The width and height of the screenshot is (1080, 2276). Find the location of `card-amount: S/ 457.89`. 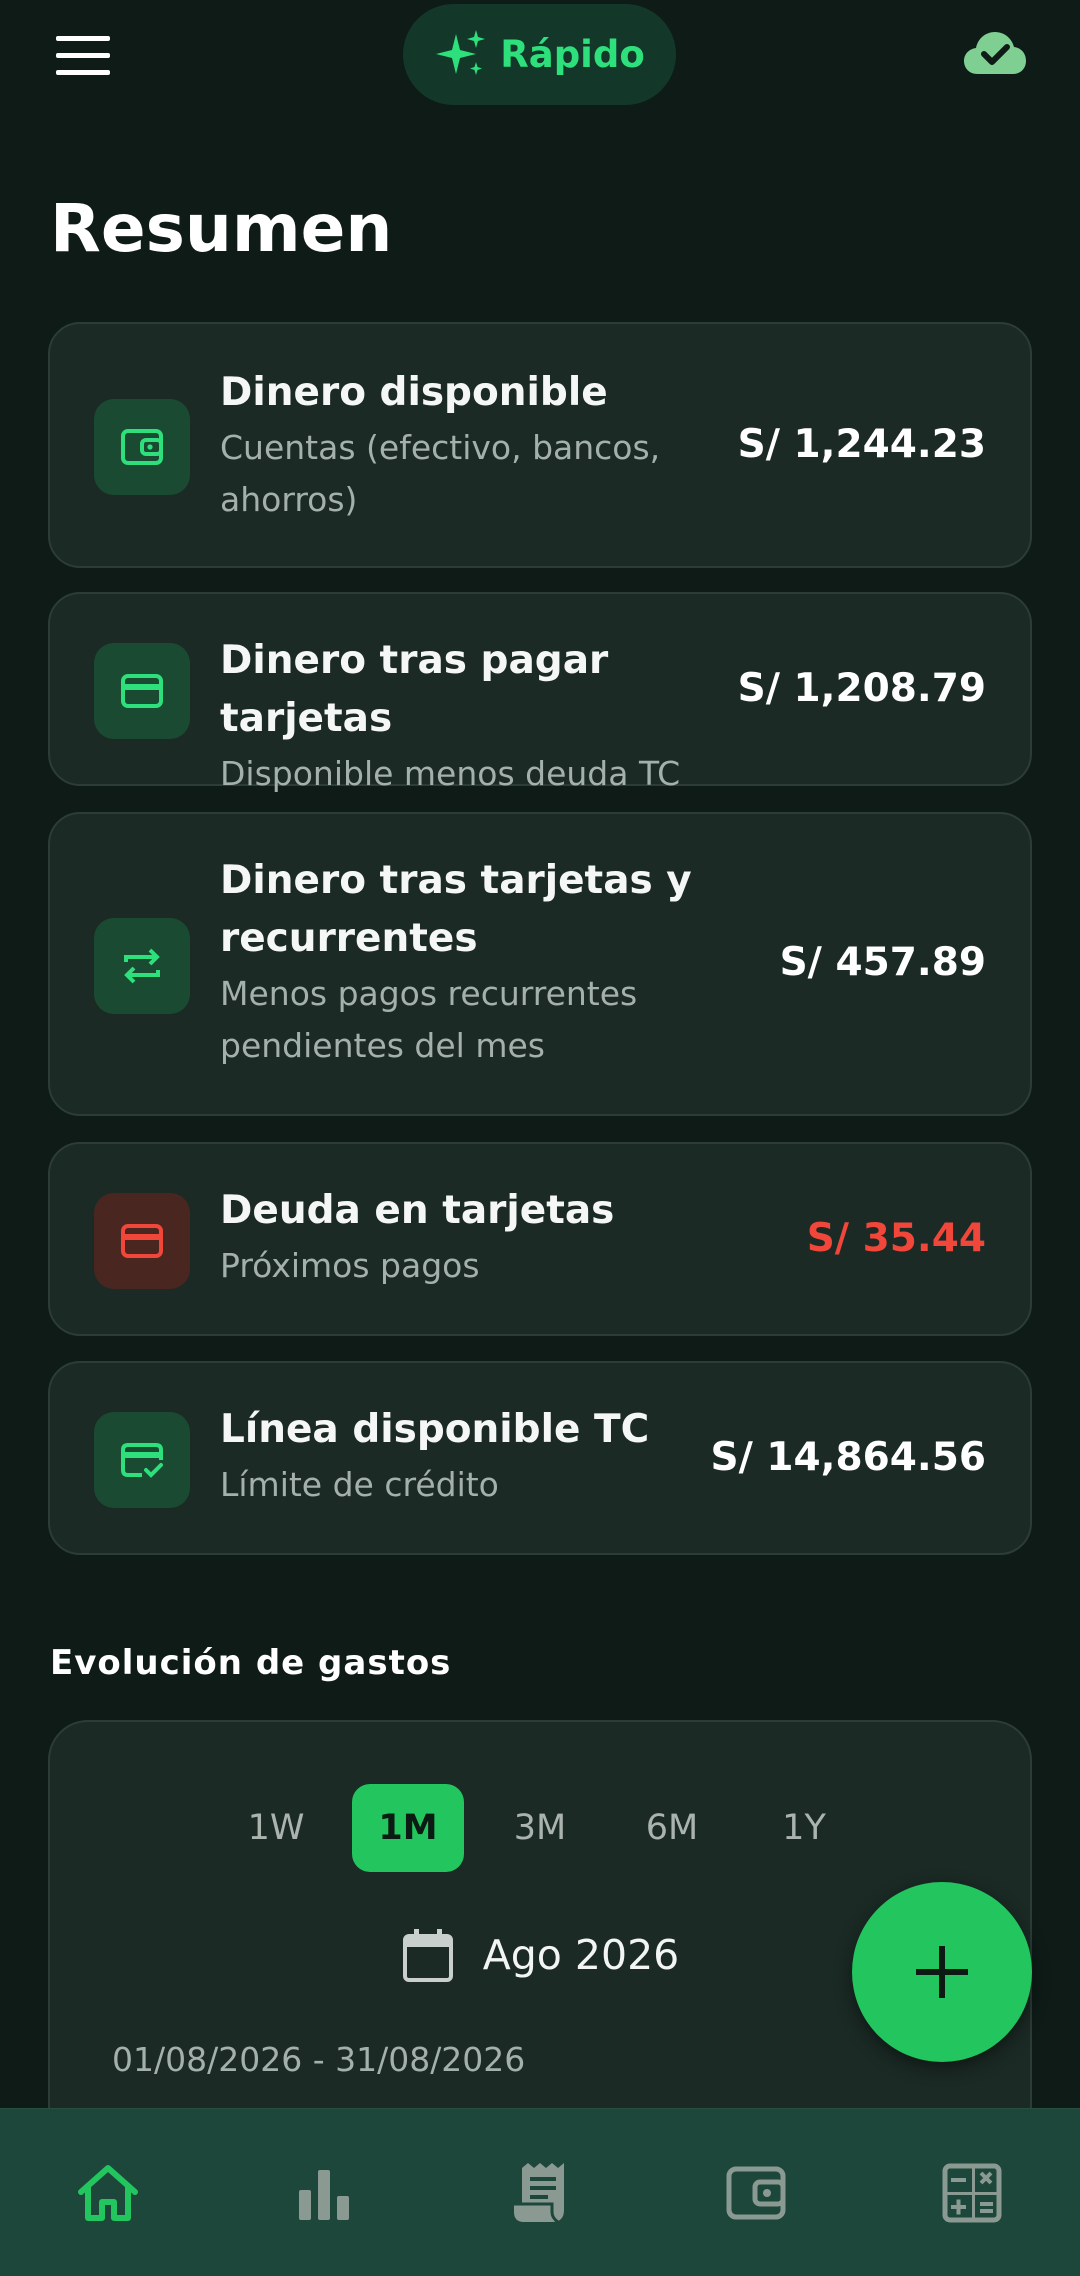

card-amount: S/ 457.89 is located at coordinates (882, 962).